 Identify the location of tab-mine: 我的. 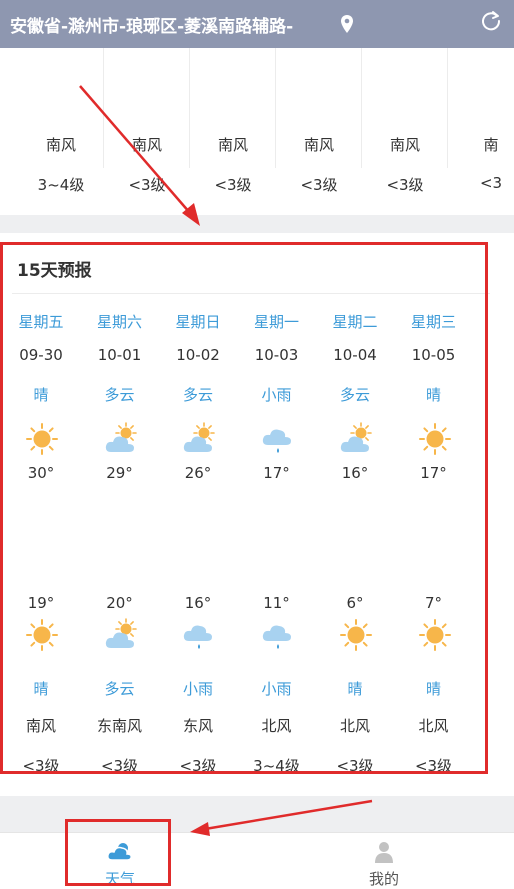
(384, 861).